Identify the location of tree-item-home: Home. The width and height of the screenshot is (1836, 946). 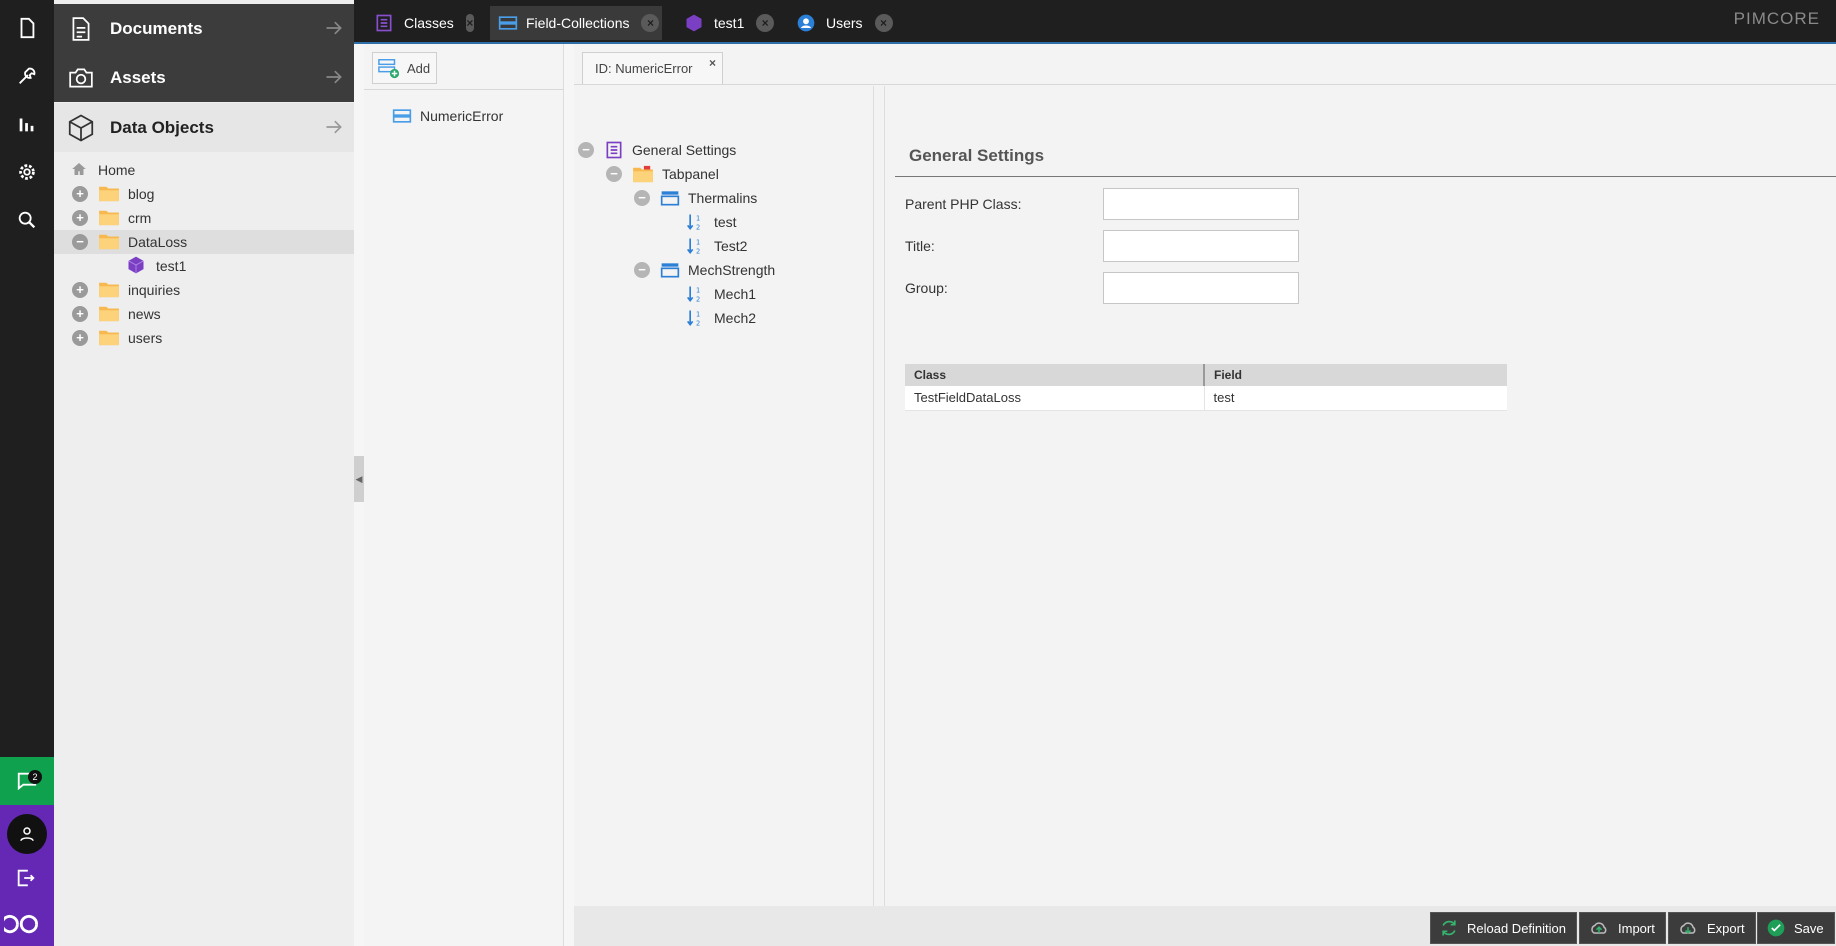
(204, 170).